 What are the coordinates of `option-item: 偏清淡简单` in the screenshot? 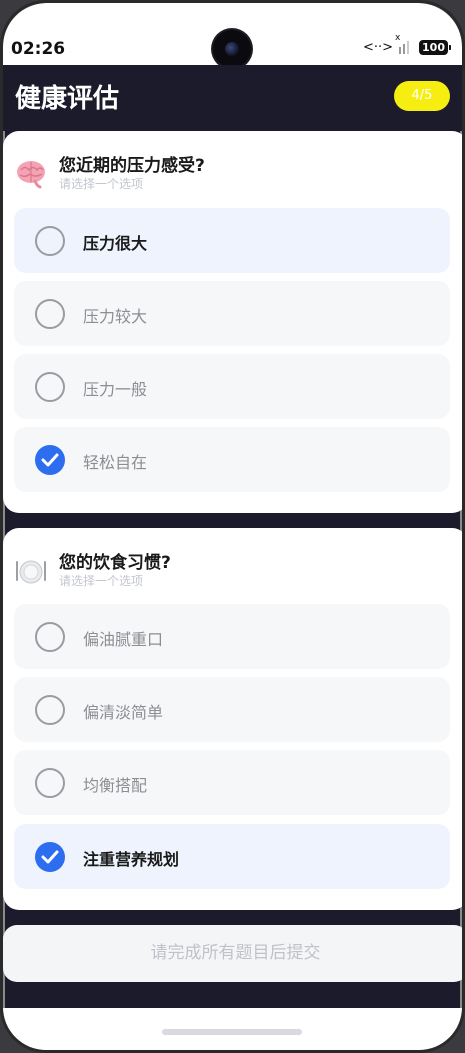 It's located at (232, 709).